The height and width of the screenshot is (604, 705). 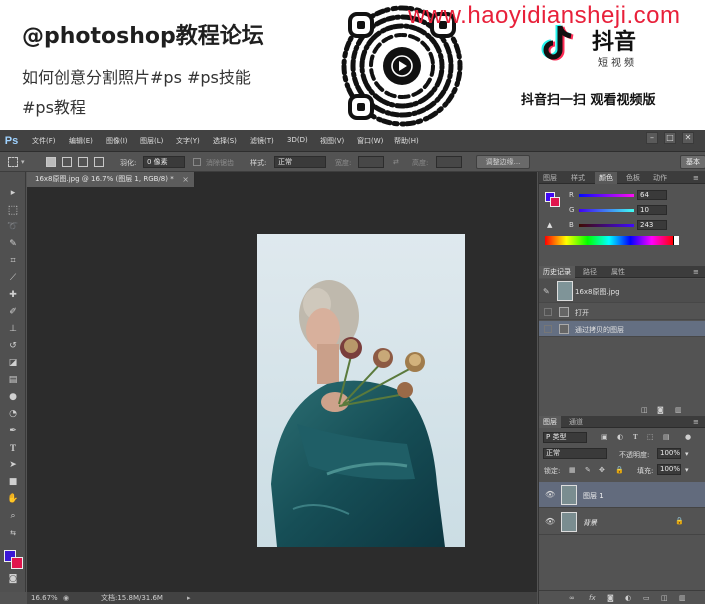 I want to click on menu-view: 视图(V), so click(x=332, y=141).